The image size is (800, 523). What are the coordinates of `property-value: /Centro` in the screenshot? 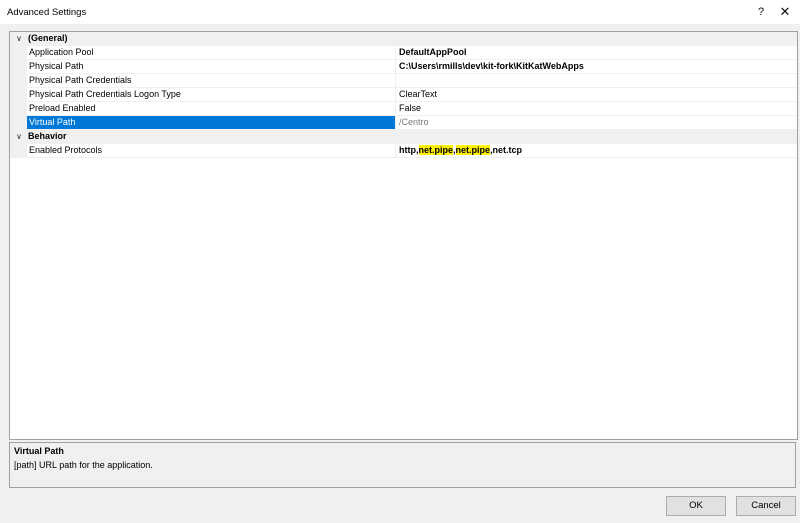 It's located at (597, 122).